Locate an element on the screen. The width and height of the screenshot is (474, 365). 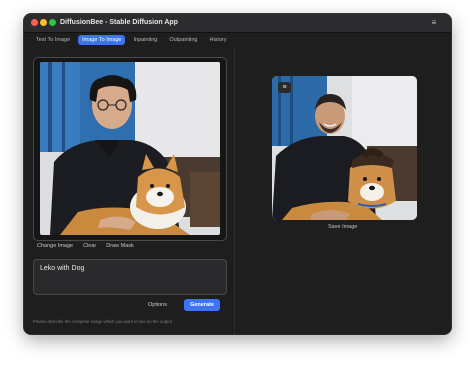
save-image-button: Save Image is located at coordinates (342, 227).